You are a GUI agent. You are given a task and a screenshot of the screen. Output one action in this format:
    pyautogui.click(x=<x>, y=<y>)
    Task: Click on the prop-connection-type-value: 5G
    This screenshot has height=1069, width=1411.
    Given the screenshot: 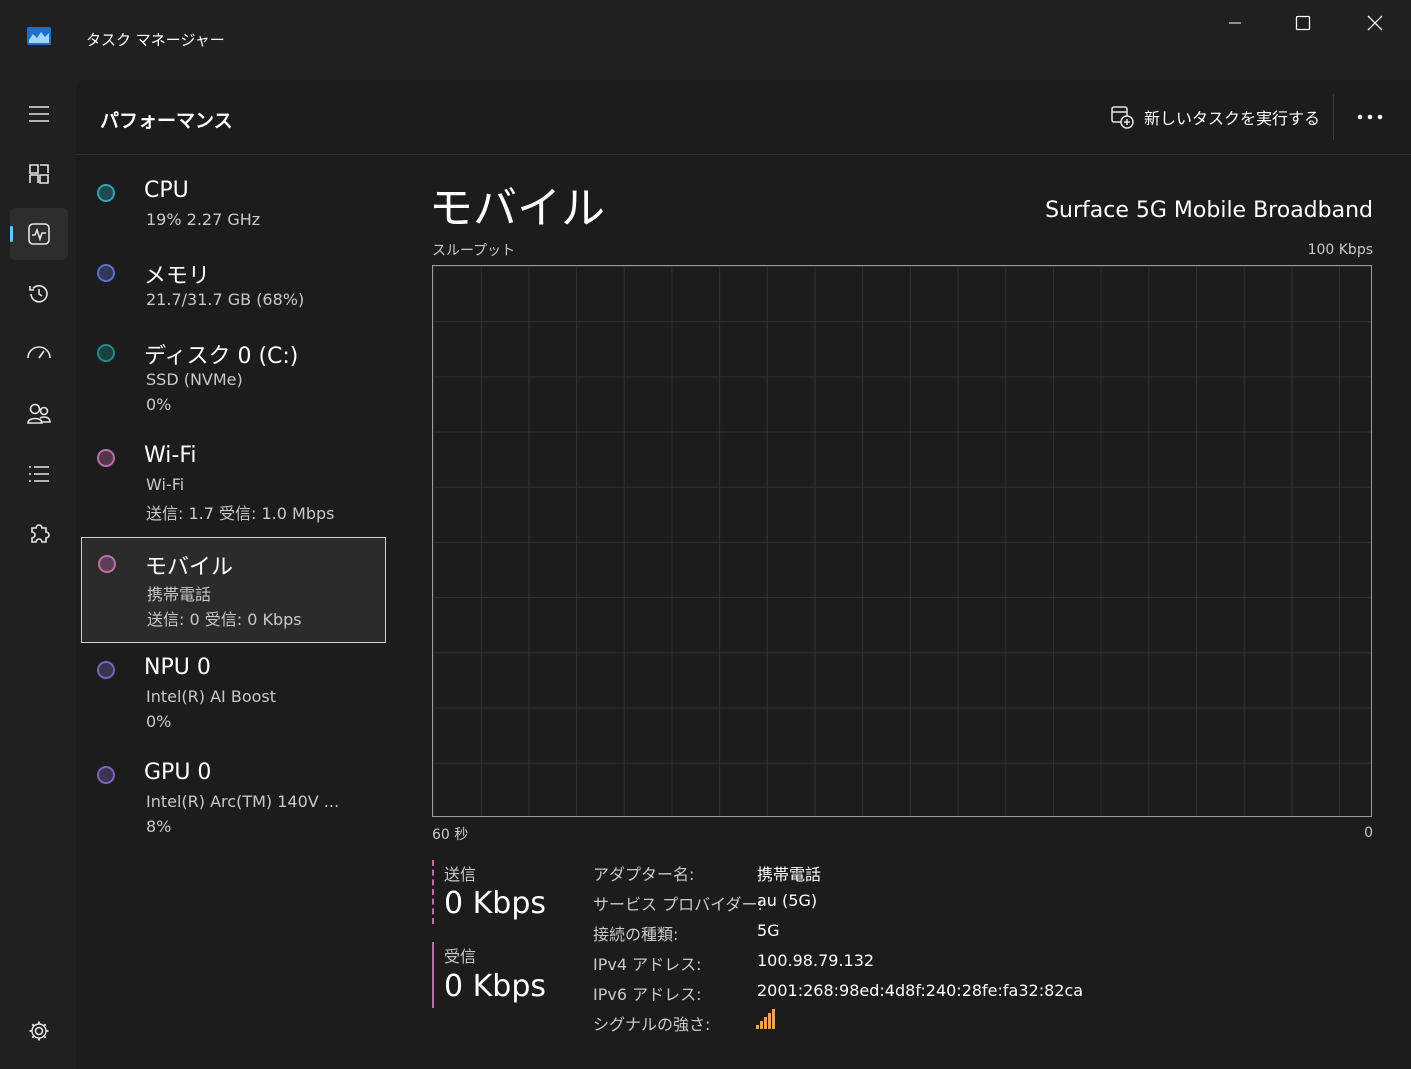 What is the action you would take?
    pyautogui.click(x=768, y=930)
    